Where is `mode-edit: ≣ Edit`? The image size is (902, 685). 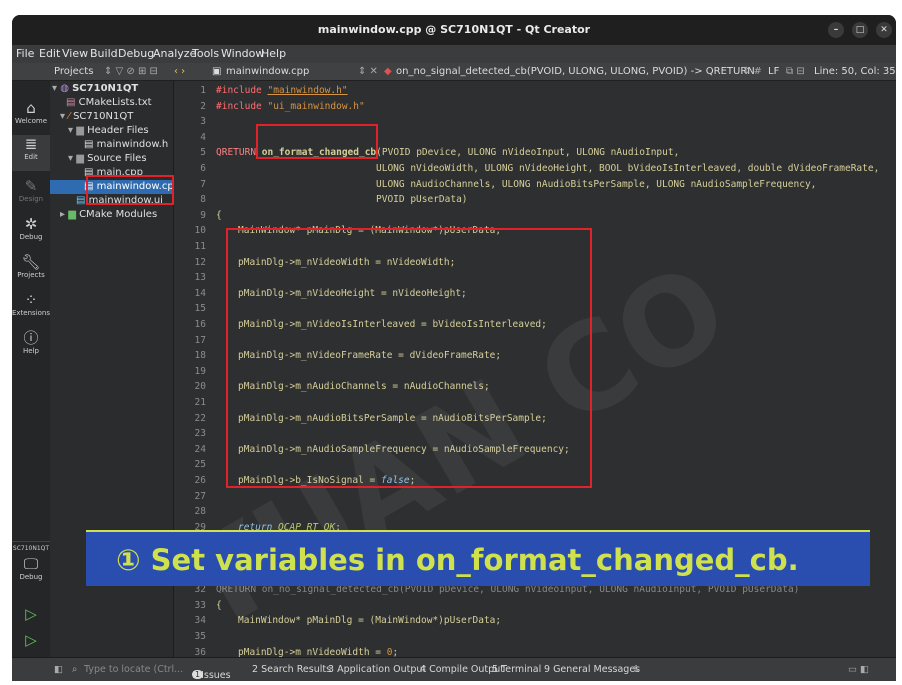
mode-edit: ≣ Edit is located at coordinates (31, 153).